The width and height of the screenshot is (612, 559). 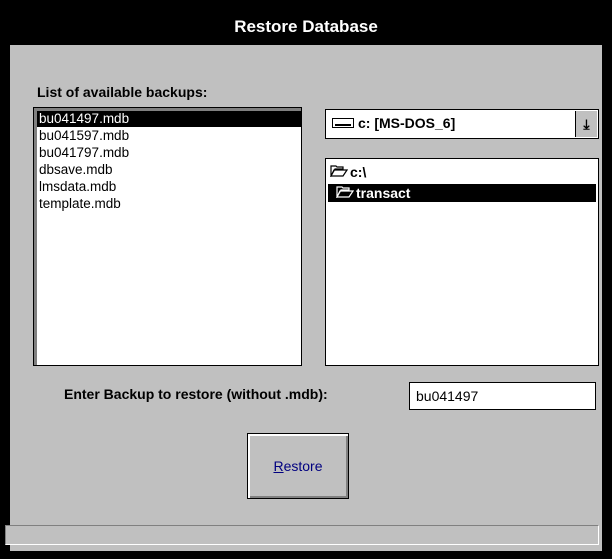 I want to click on directory-item: c:\, so click(x=347, y=172).